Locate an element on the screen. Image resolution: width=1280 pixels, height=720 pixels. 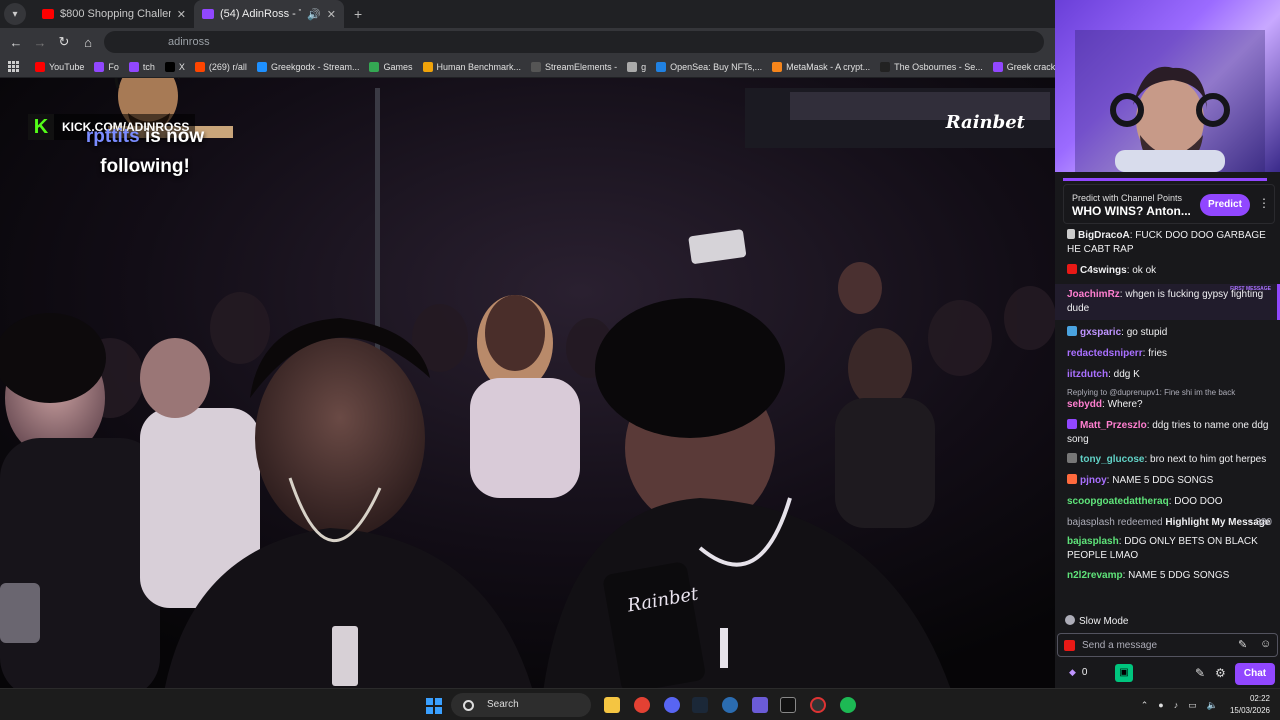
chat-message: sebydd: Where? is located at coordinates (1167, 405).